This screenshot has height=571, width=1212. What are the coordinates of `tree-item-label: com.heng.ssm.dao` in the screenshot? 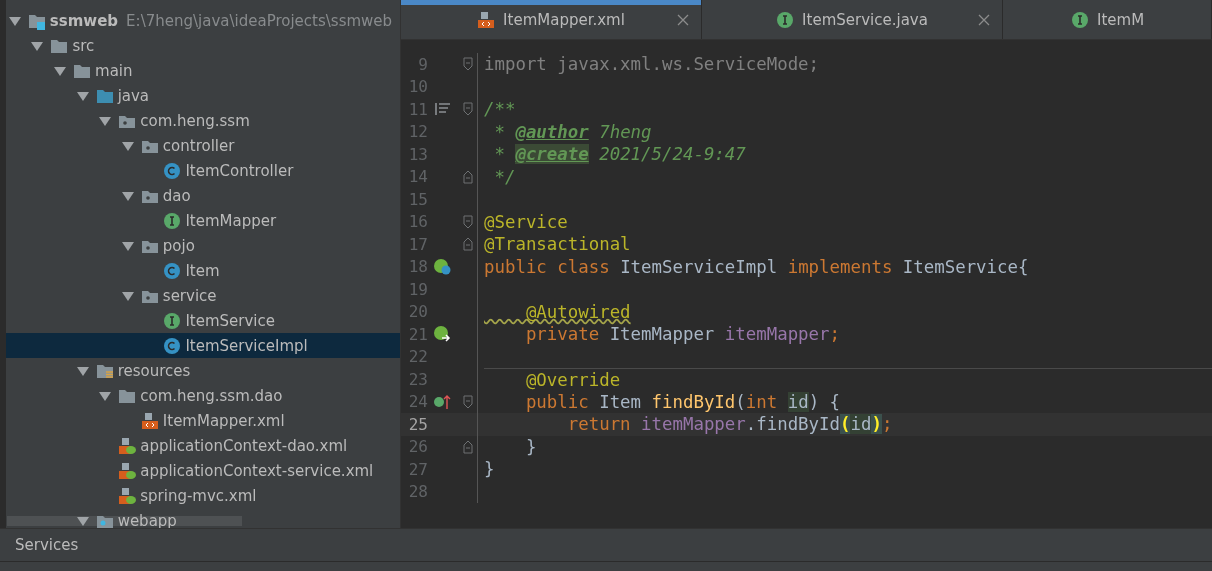 It's located at (211, 395).